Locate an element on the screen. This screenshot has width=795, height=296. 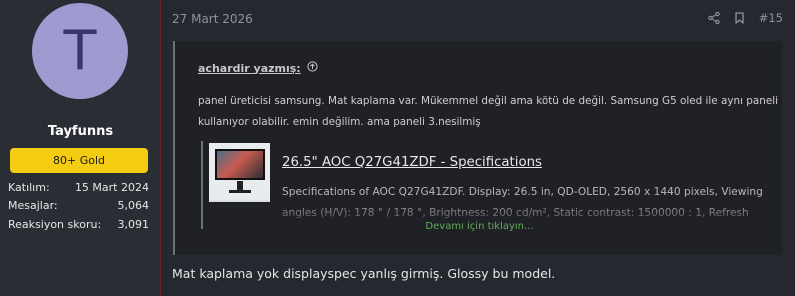
stat-row-joined: Katılım: 15 Mart 2024 is located at coordinates (78, 187).